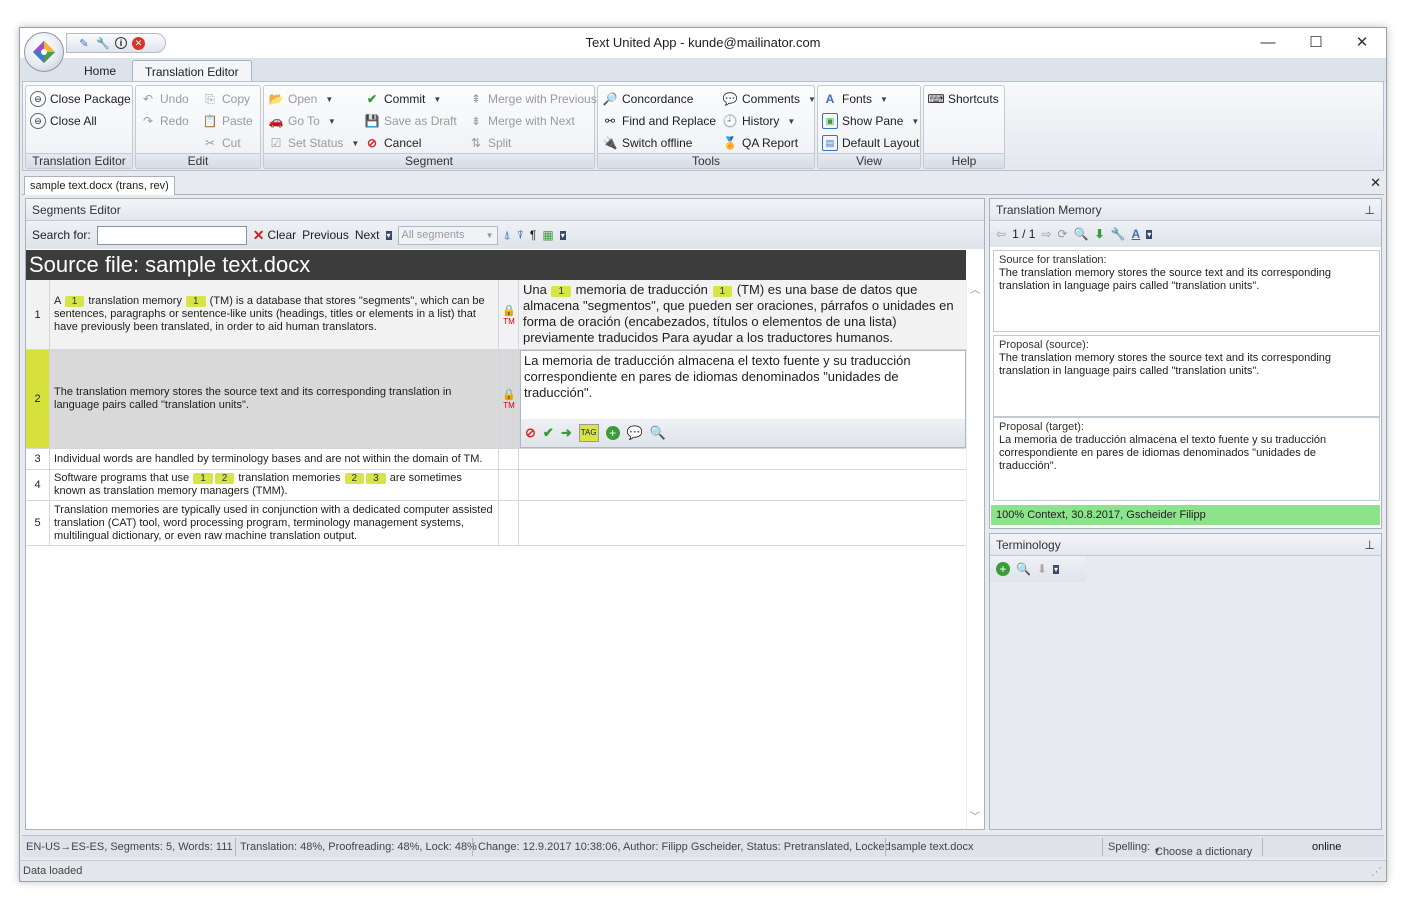 The width and height of the screenshot is (1413, 908). I want to click on concordance-icon: 🔍, so click(658, 433).